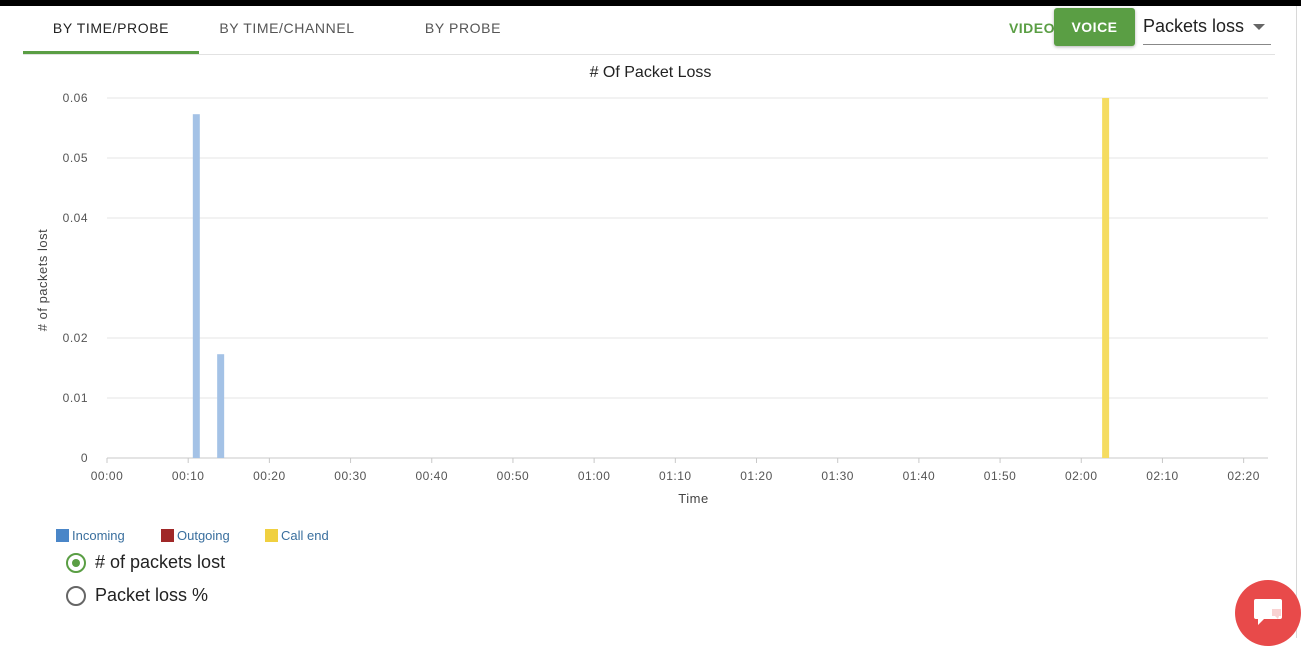 Image resolution: width=1301 pixels, height=646 pixels. Describe the element at coordinates (167, 535) in the screenshot. I see `legend-swatch-outgoing` at that location.